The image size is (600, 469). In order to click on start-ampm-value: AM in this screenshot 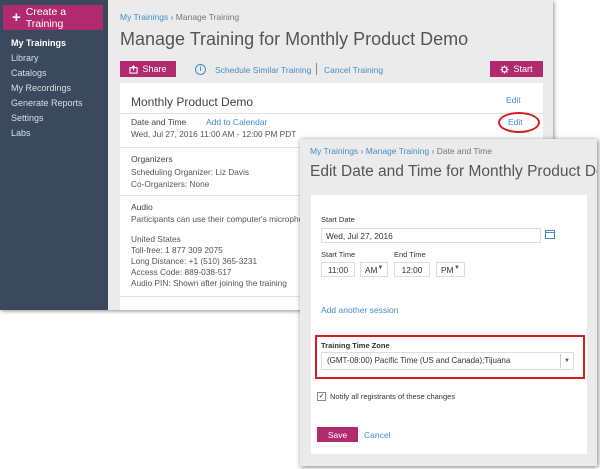, I will do `click(371, 270)`.